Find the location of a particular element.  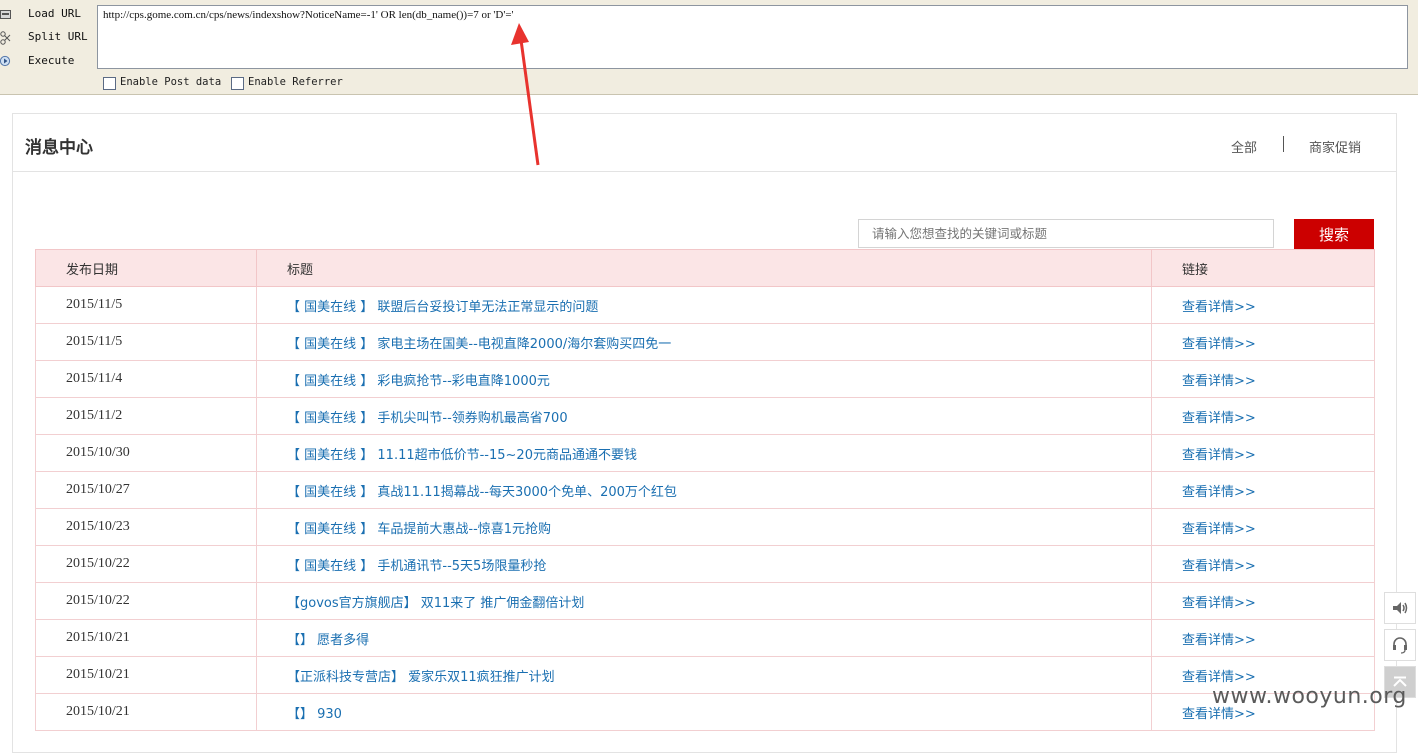

row-title-link: 【govos官方旗舰店】 双11来了 推广佣金翻倍计划 is located at coordinates (704, 601).